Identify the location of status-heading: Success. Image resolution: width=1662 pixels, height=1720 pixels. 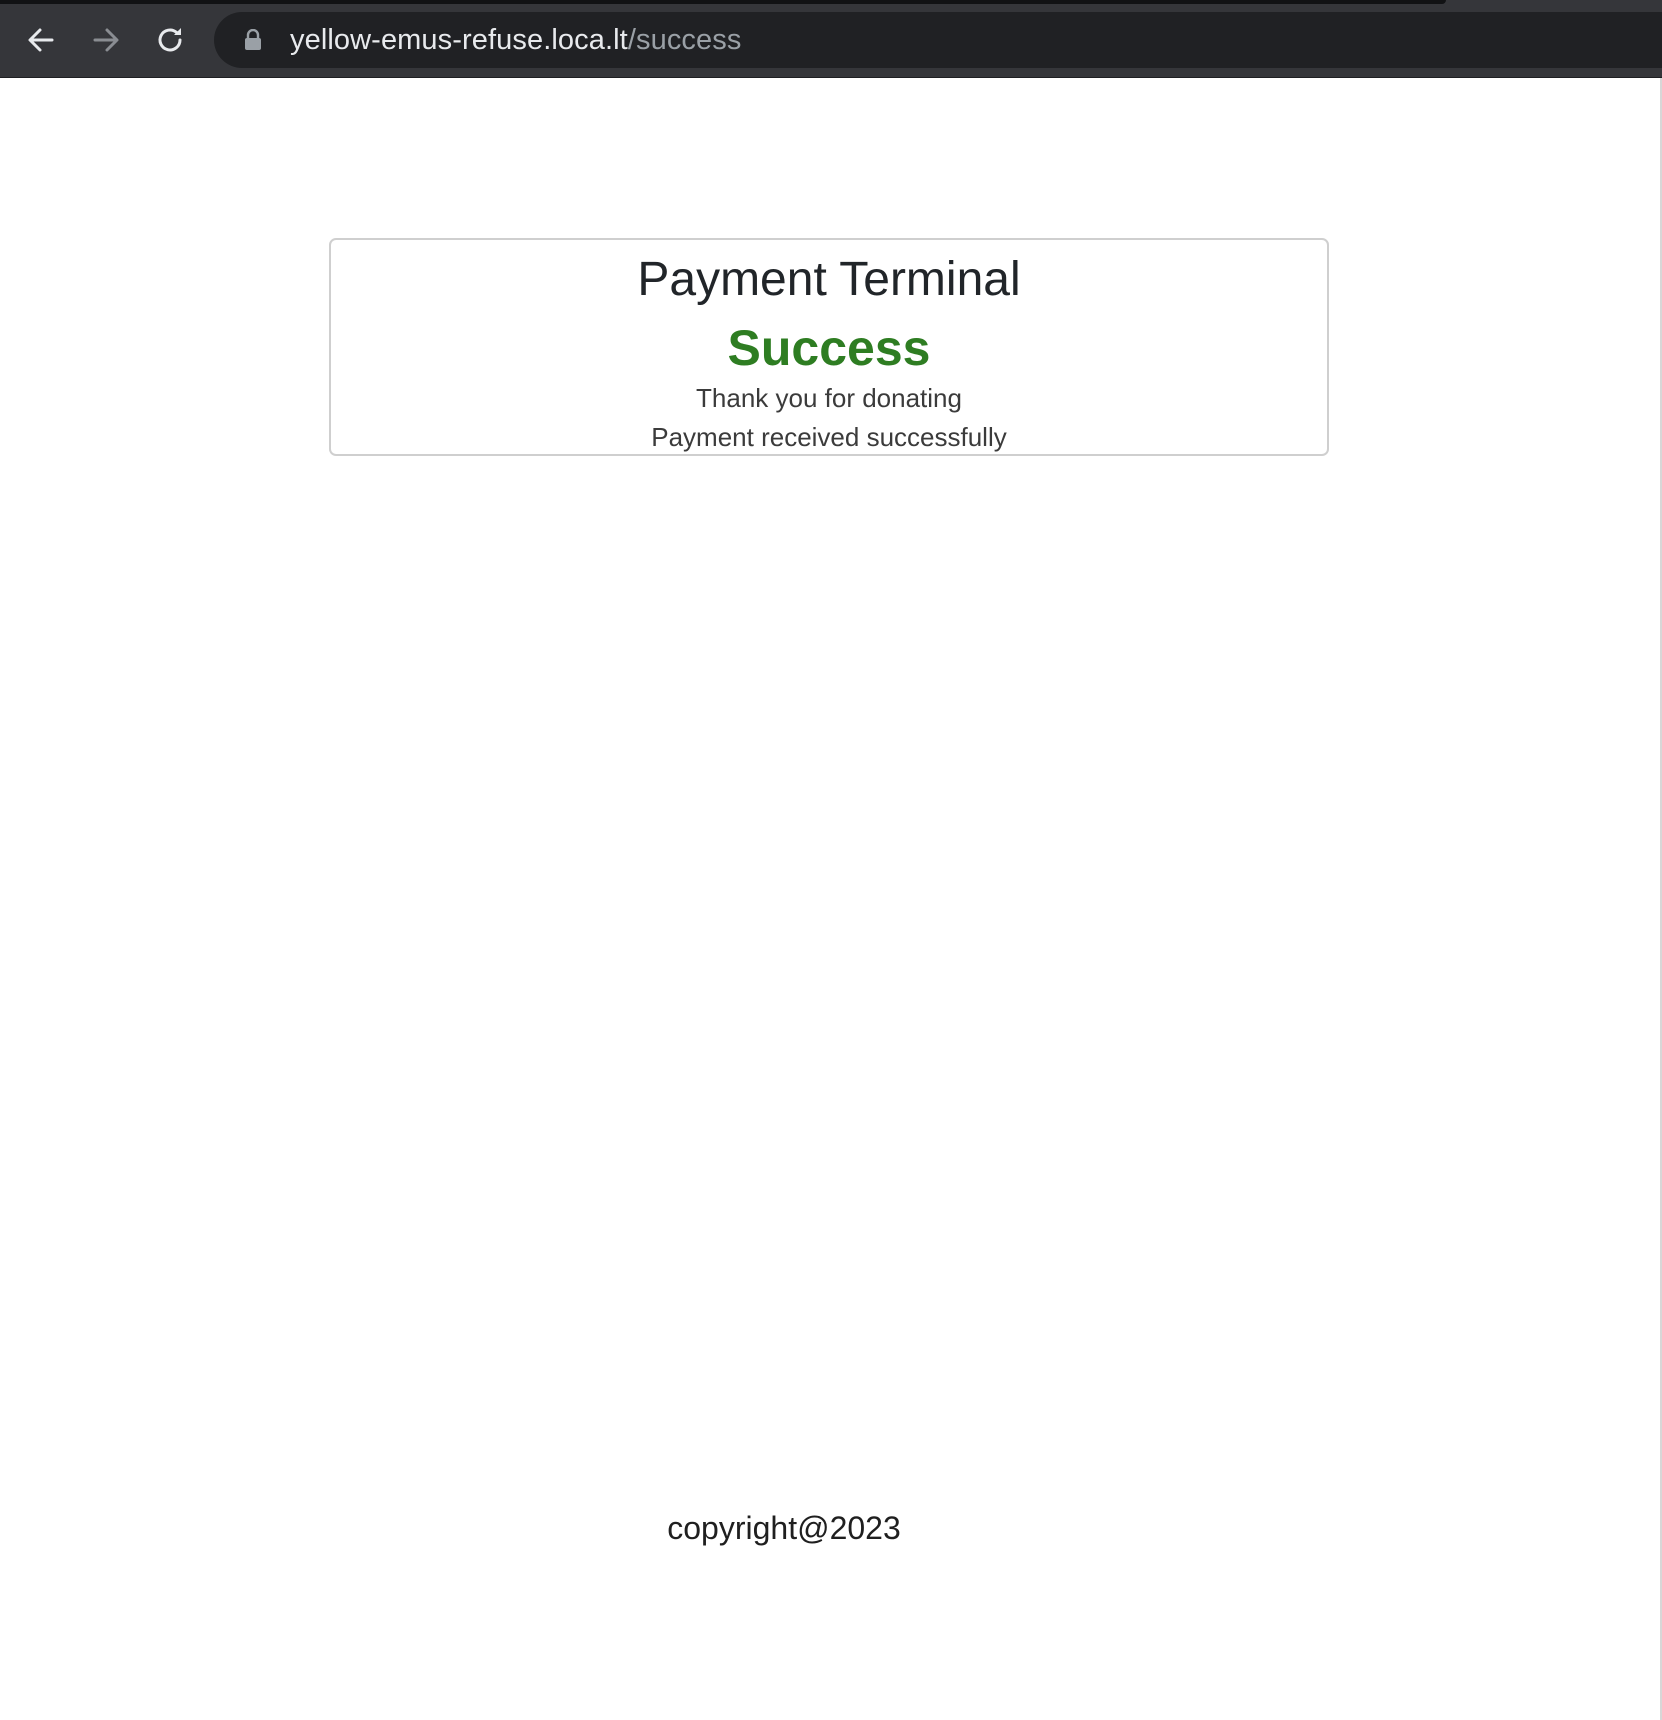
(829, 348).